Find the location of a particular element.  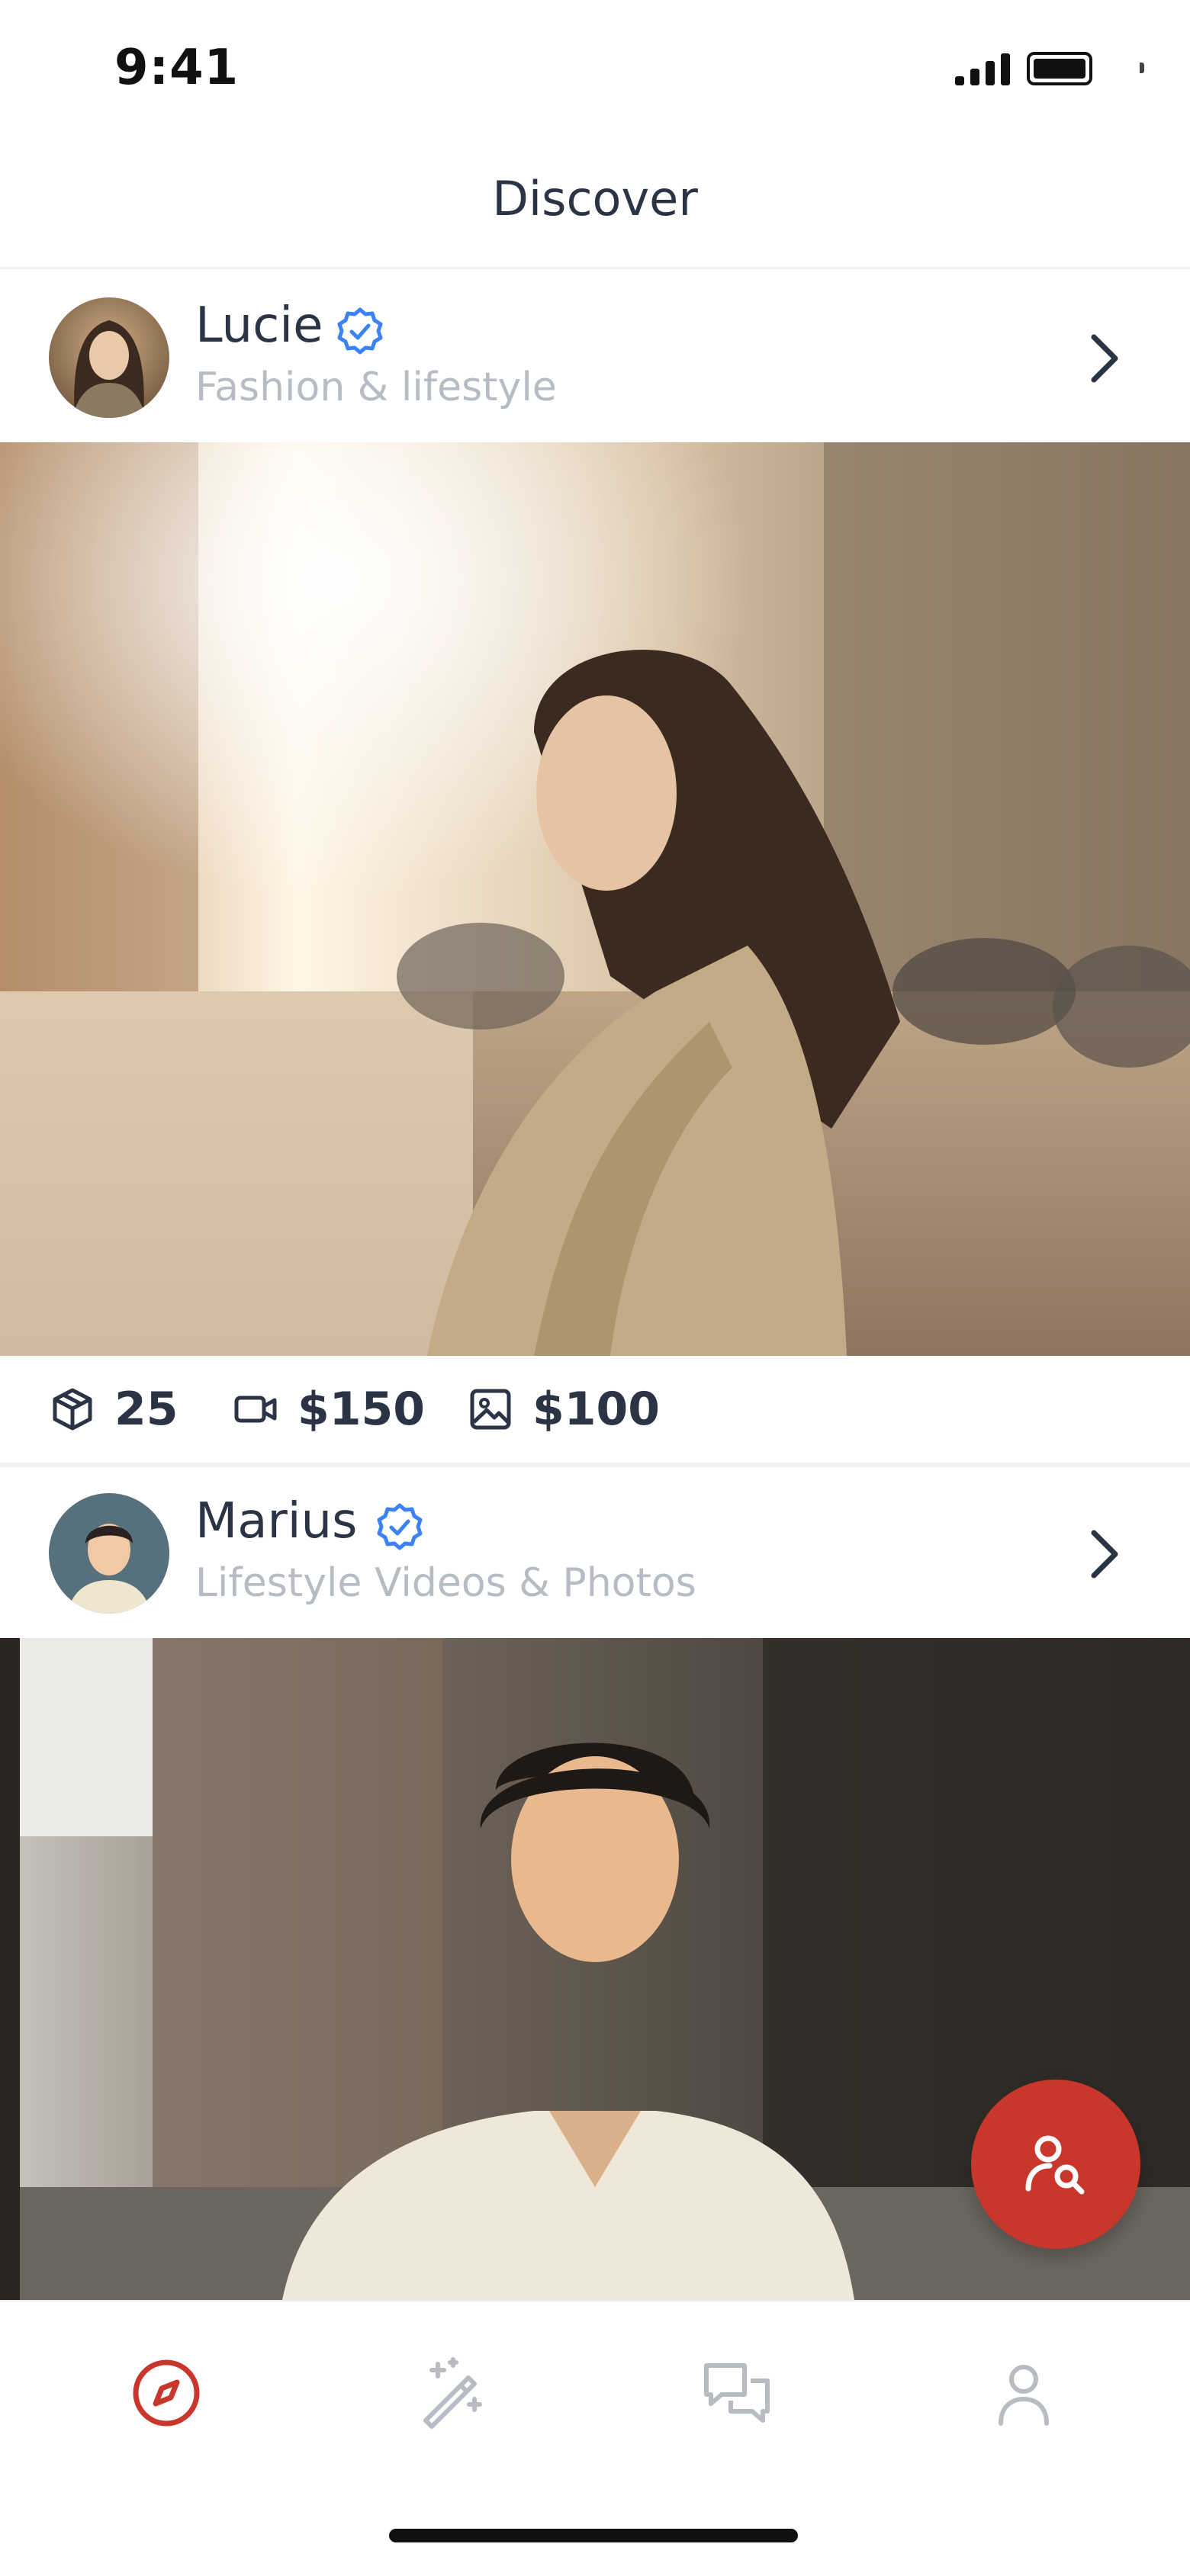

compass-icon is located at coordinates (166, 2393).